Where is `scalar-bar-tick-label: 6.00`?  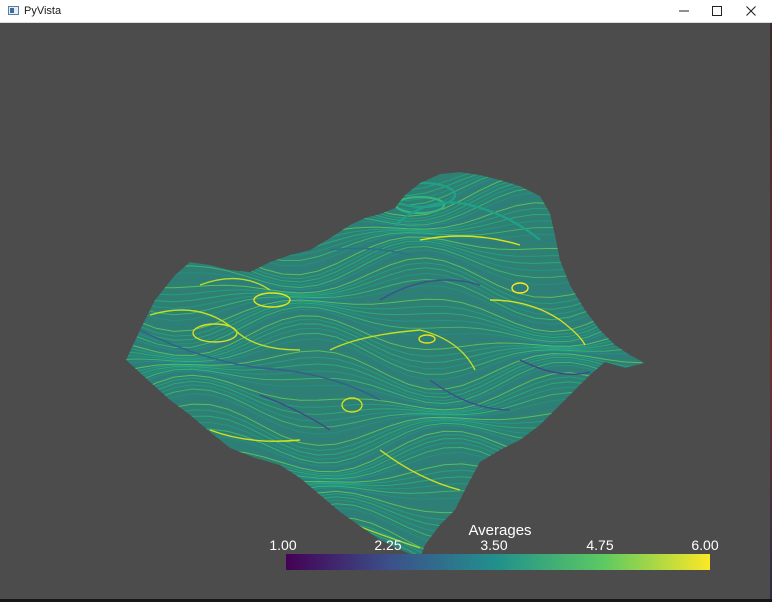
scalar-bar-tick-label: 6.00 is located at coordinates (705, 545).